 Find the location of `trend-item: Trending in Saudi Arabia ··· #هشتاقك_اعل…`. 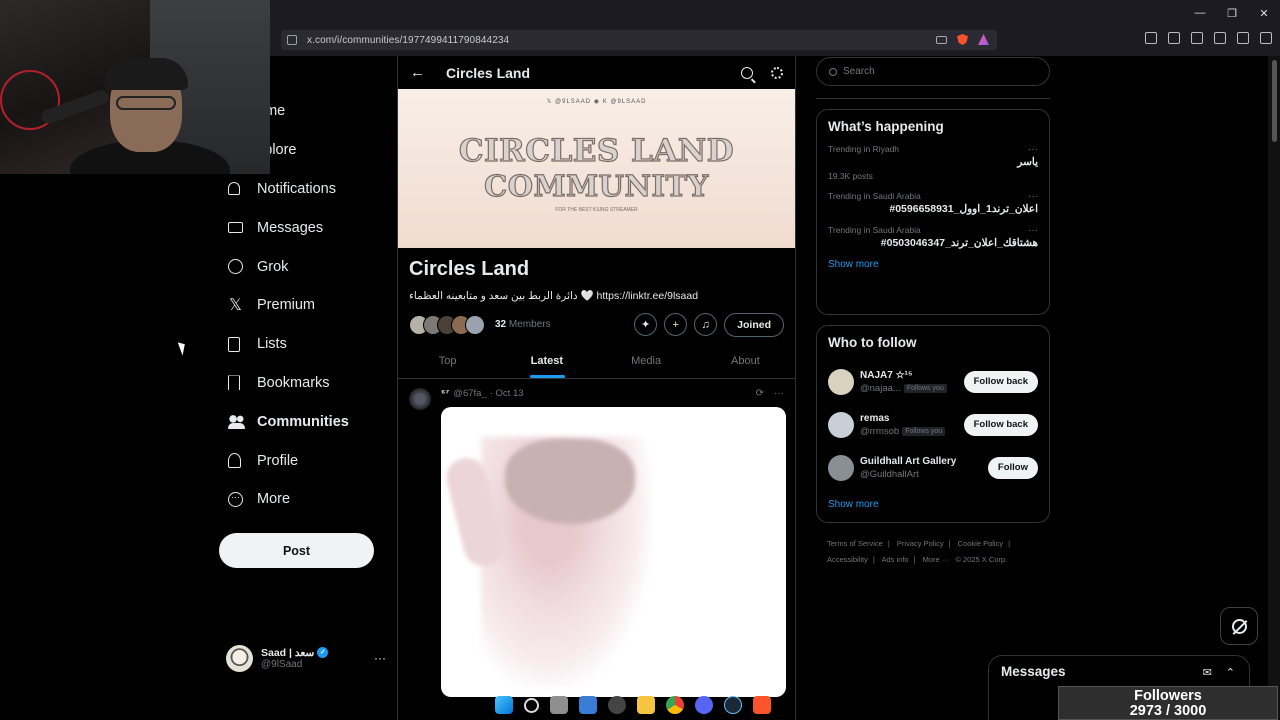

trend-item: Trending in Saudi Arabia ··· #هشتاقك_اعل… is located at coordinates (933, 237).